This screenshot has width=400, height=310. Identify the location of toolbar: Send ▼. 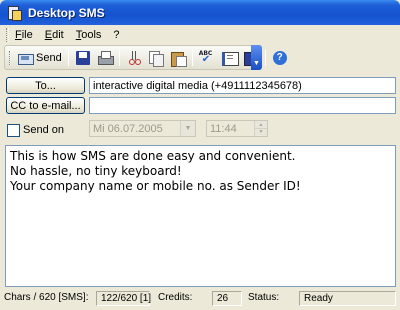
(145, 57).